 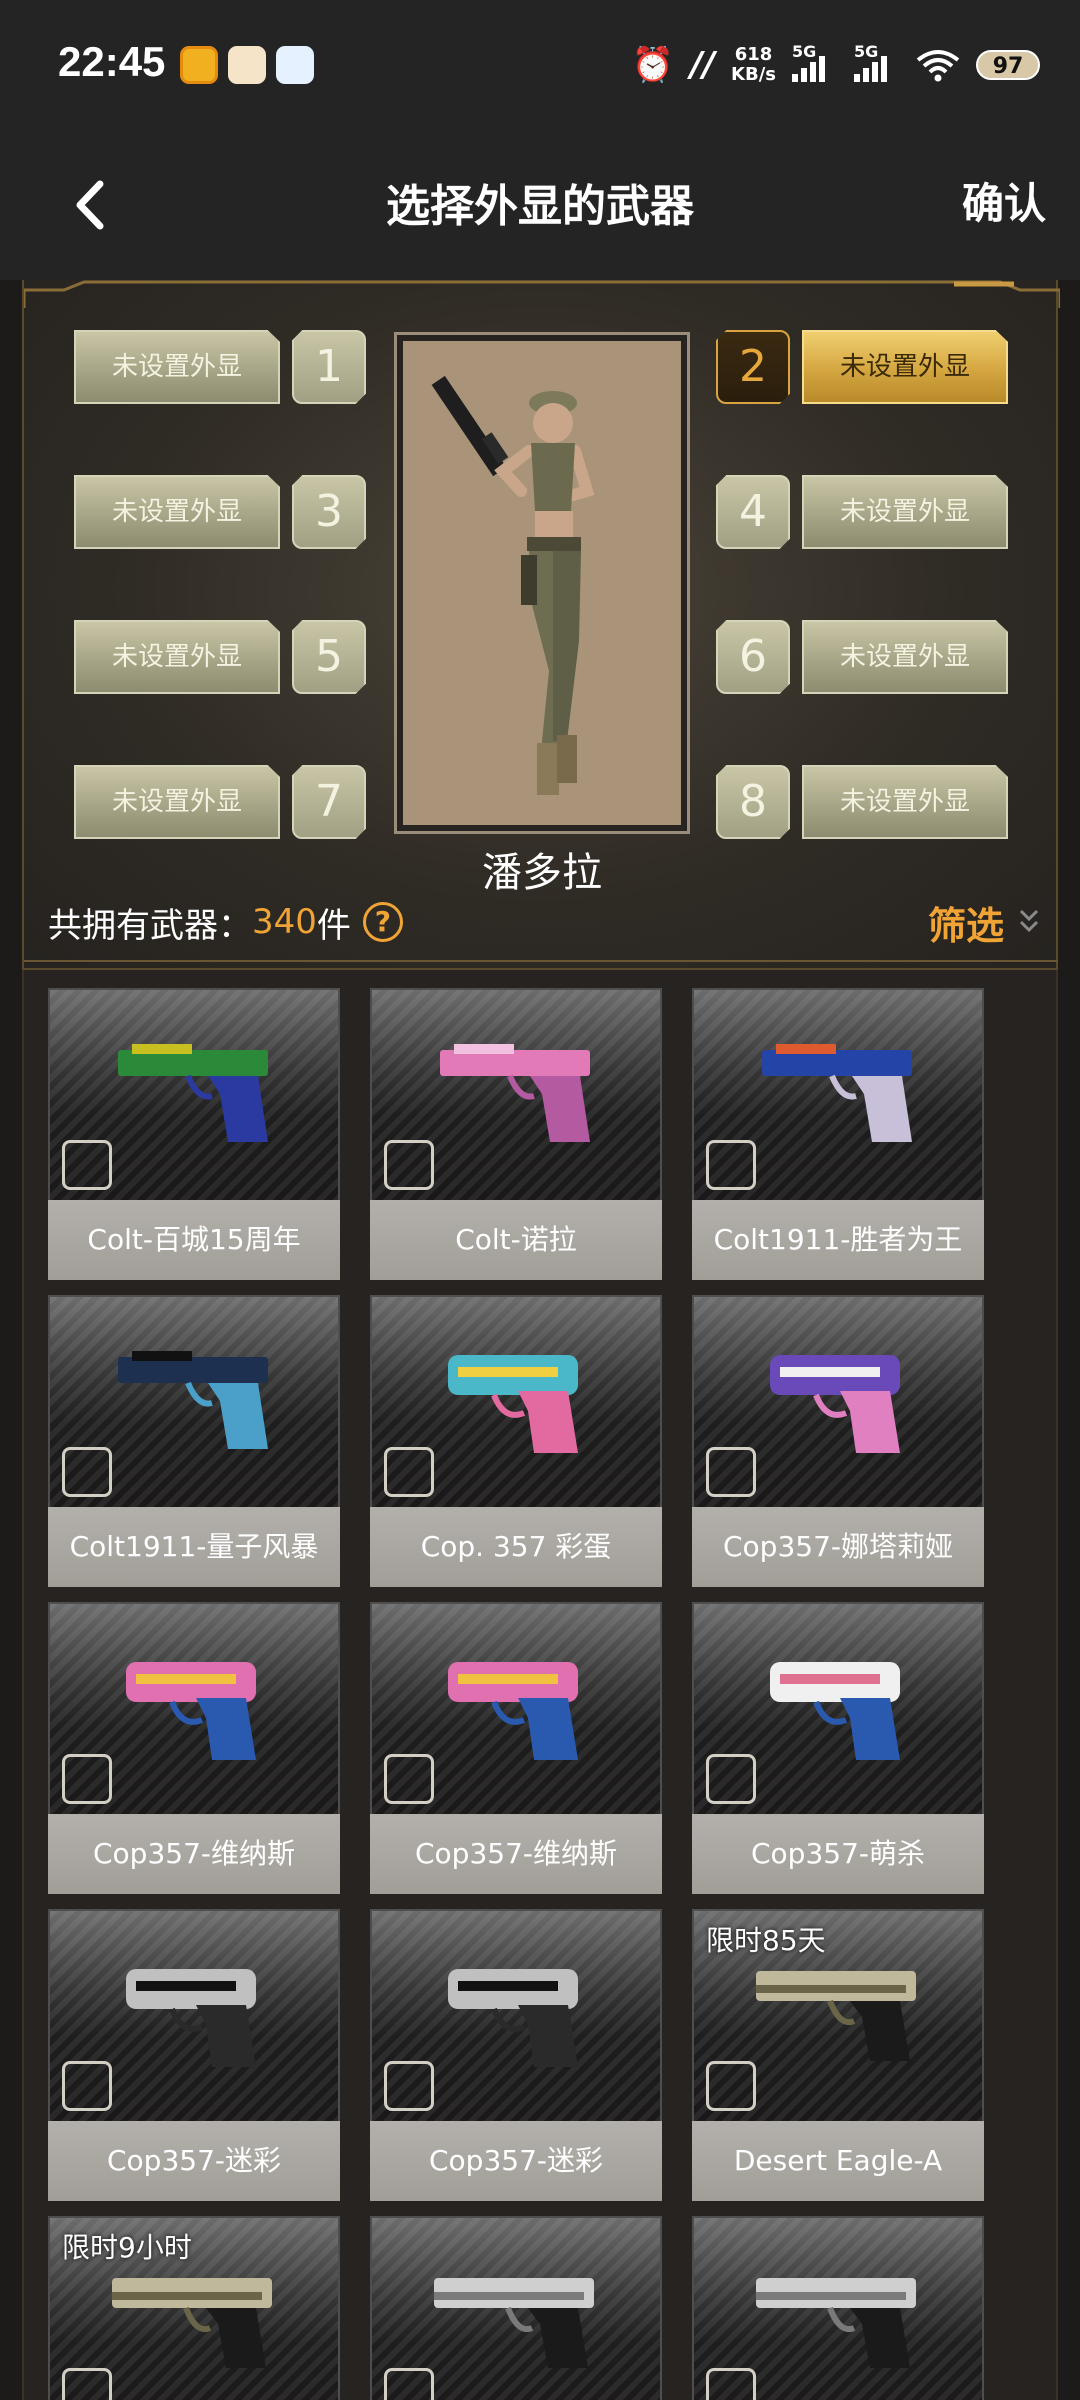 What do you see at coordinates (542, 294) in the screenshot?
I see `panel-frame-ornament` at bounding box center [542, 294].